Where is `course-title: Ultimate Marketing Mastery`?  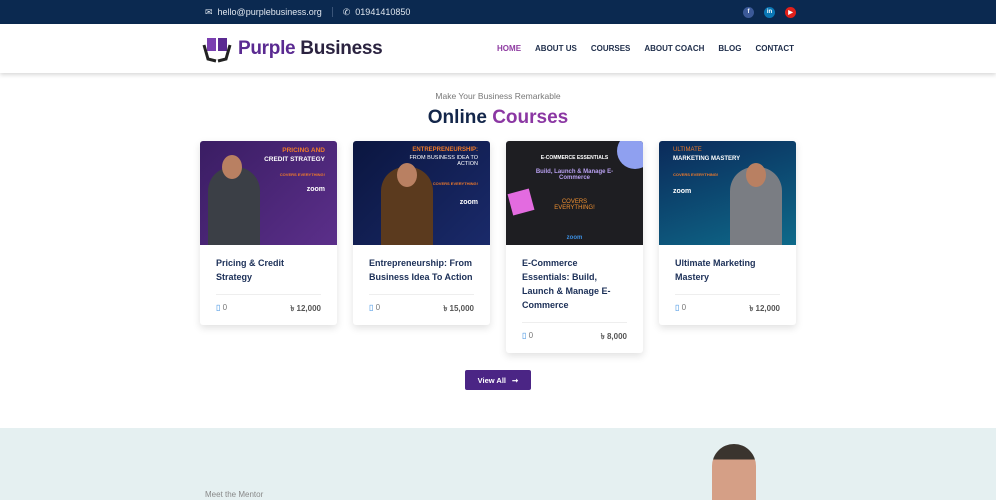
course-title: Ultimate Marketing Mastery is located at coordinates (727, 270).